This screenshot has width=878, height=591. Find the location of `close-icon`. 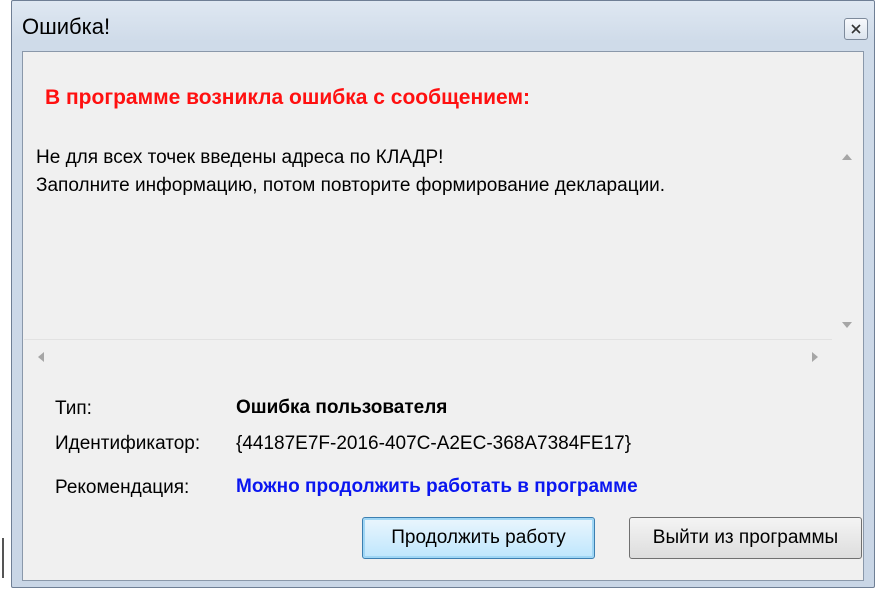

close-icon is located at coordinates (856, 29).